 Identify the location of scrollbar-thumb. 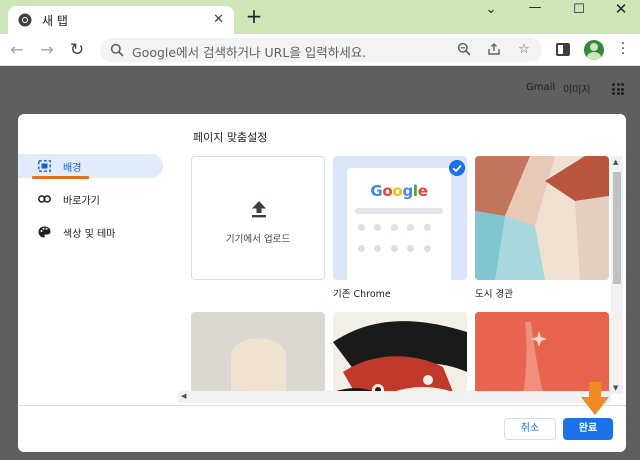
(617, 228).